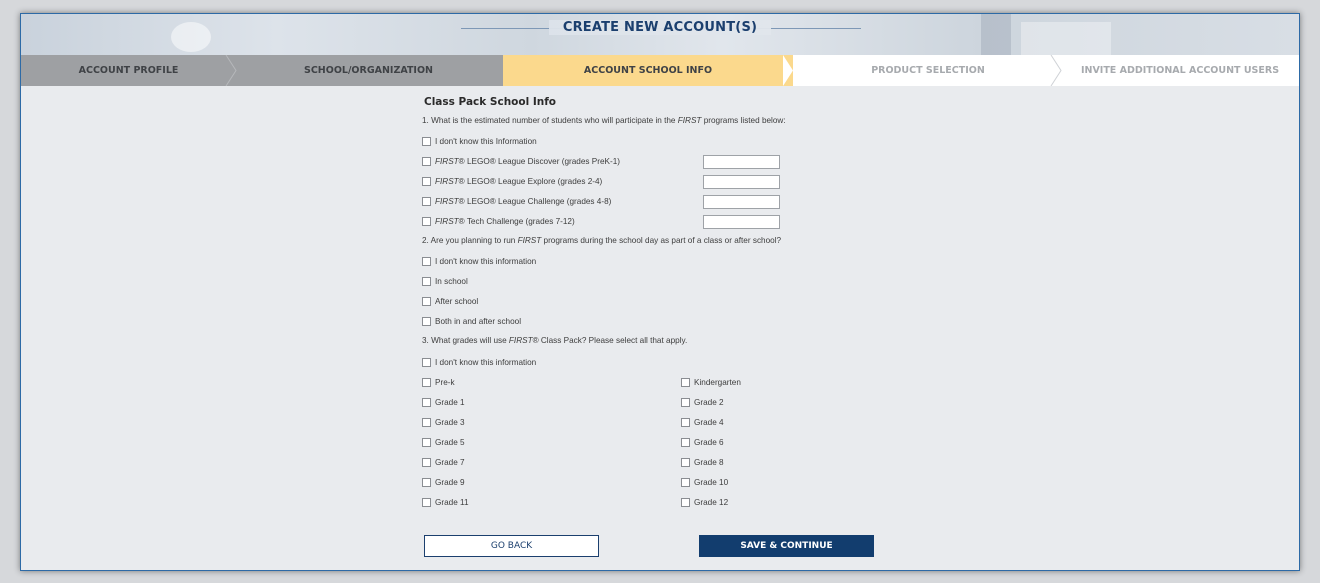  What do you see at coordinates (1180, 70) in the screenshot?
I see `step-invite-users: INVITE ADDITIONAL ACCOUNT USERS` at bounding box center [1180, 70].